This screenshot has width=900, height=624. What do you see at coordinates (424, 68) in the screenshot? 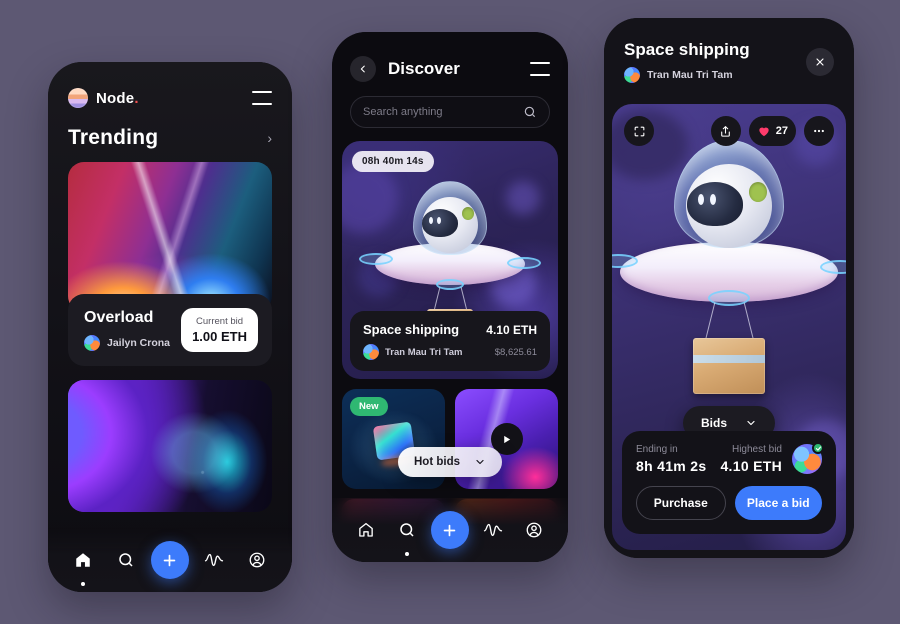
I see `page-title: Discover` at bounding box center [424, 68].